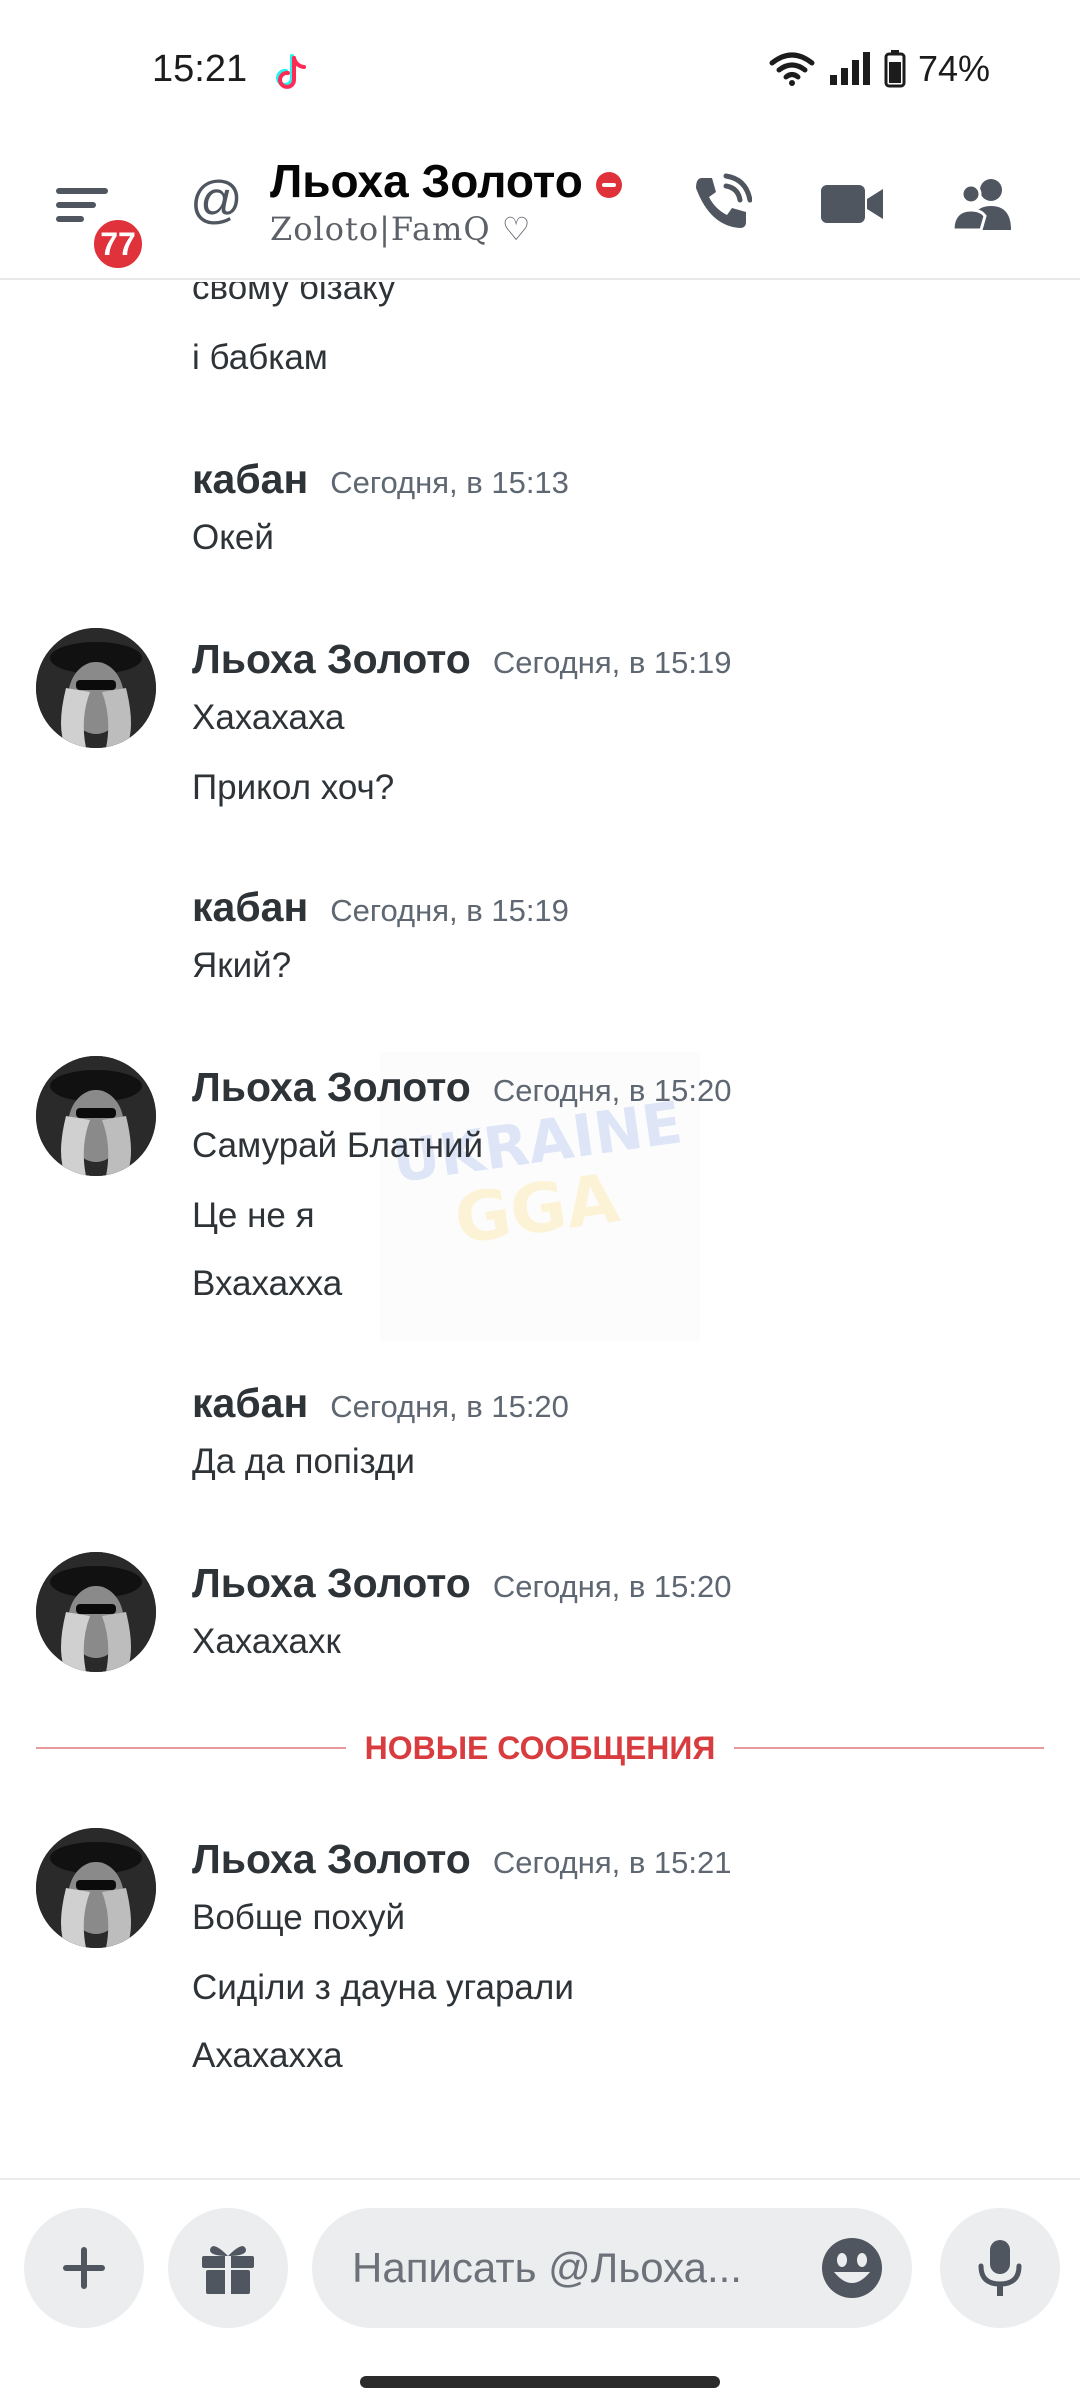  I want to click on message-text: Це не я, so click(253, 1215).